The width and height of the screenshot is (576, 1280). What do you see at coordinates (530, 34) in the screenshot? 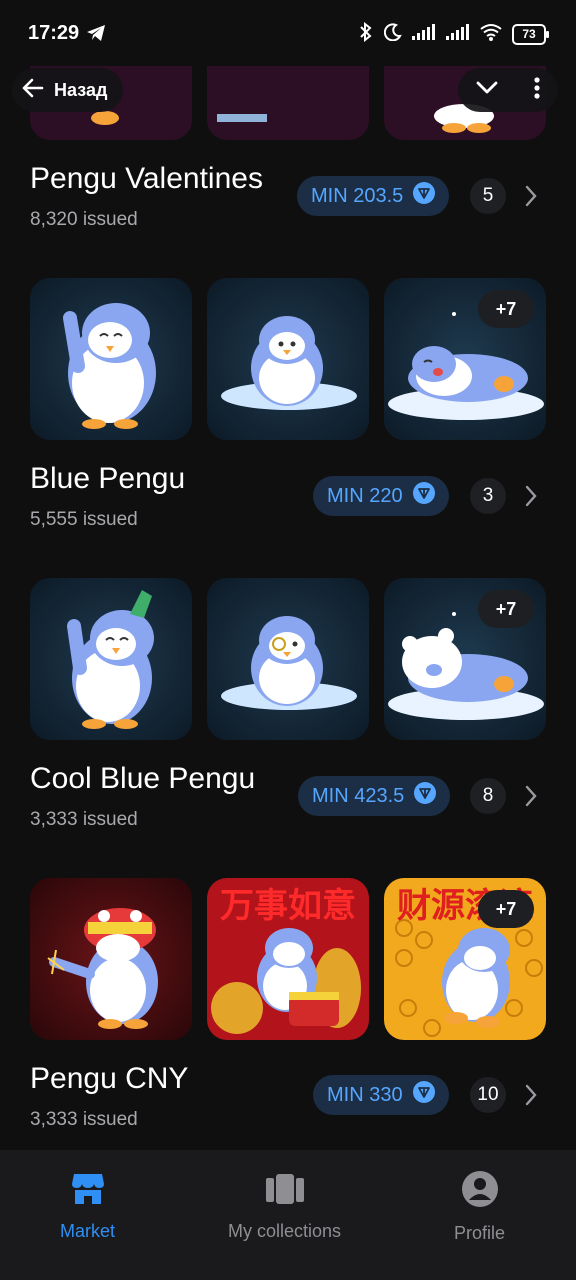
I see `battery-indicator: 73` at bounding box center [530, 34].